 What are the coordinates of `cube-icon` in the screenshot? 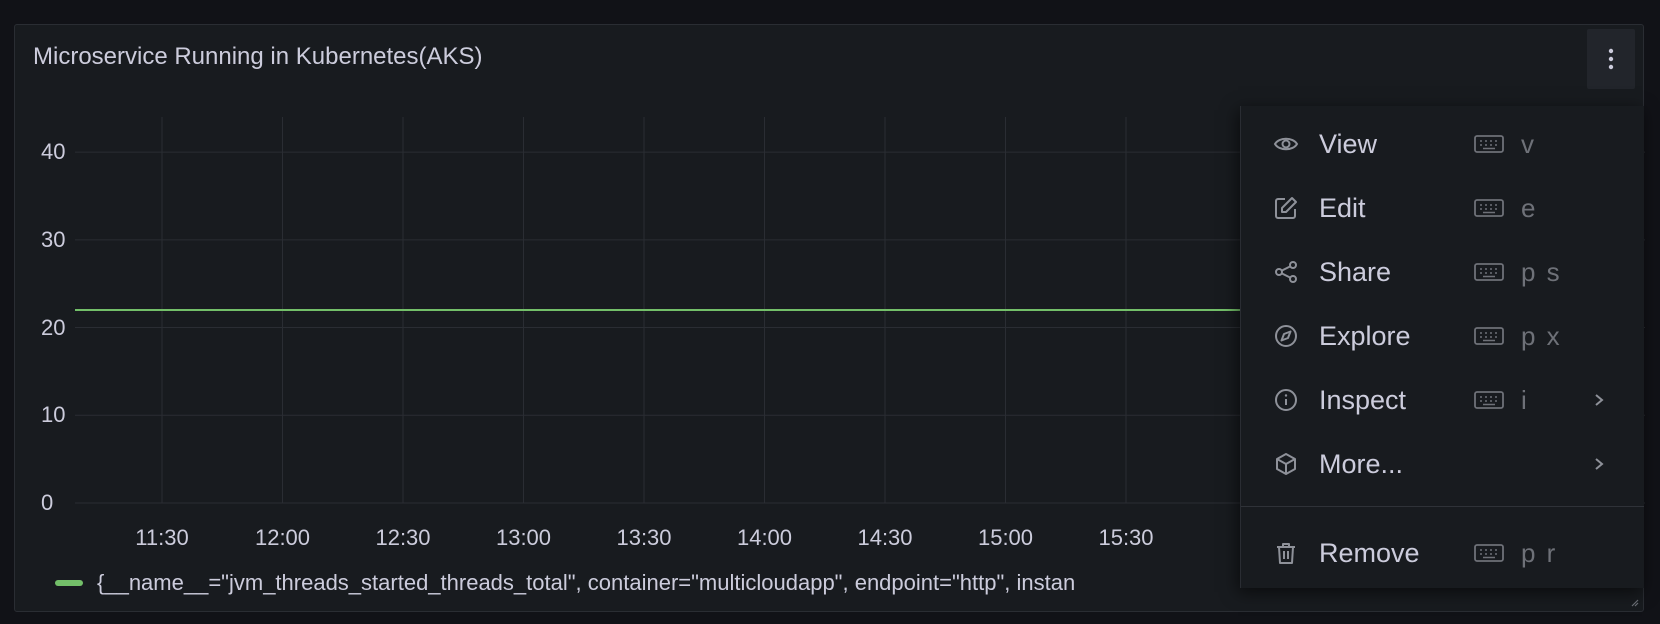 It's located at (1286, 464).